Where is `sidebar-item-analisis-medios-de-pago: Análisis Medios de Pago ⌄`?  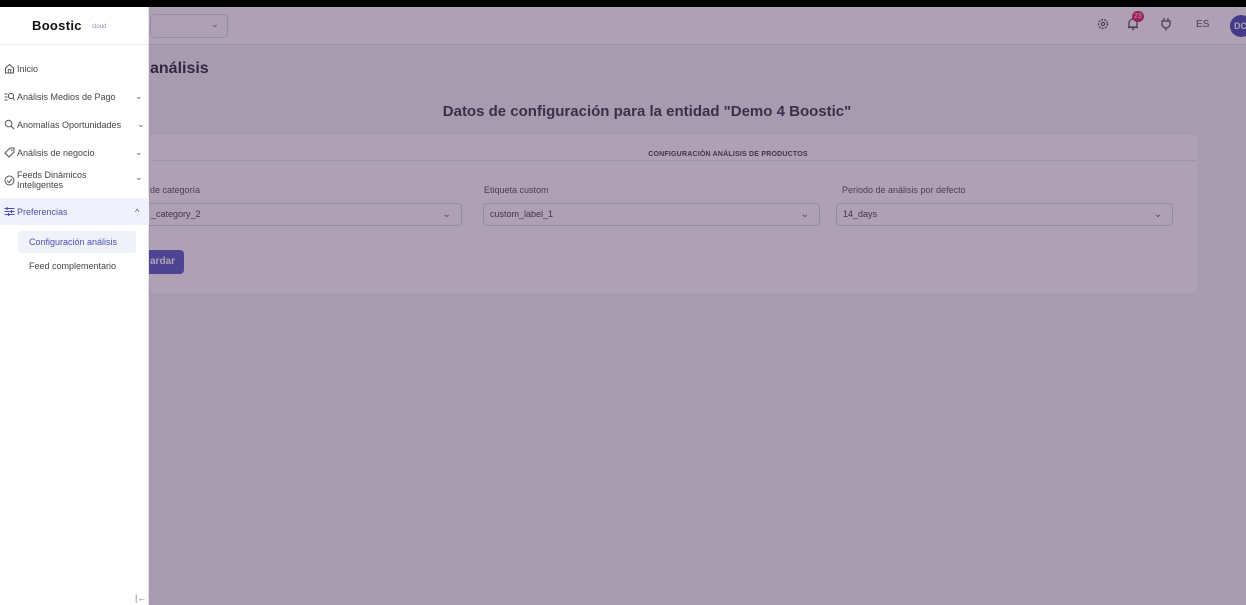
sidebar-item-analisis-medios-de-pago: Análisis Medios de Pago ⌄ is located at coordinates (74, 97).